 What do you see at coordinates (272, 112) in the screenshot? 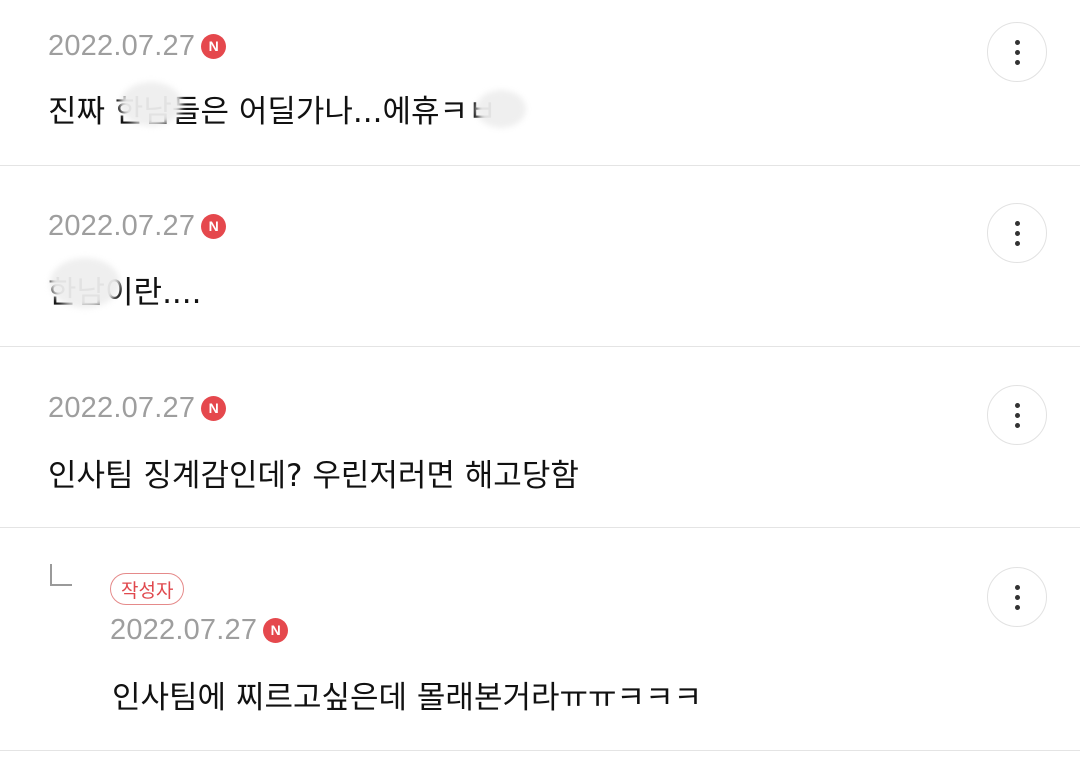
I see `comment-text: 진짜 한남들은 어딜가나...에휴ㅋㅂ` at bounding box center [272, 112].